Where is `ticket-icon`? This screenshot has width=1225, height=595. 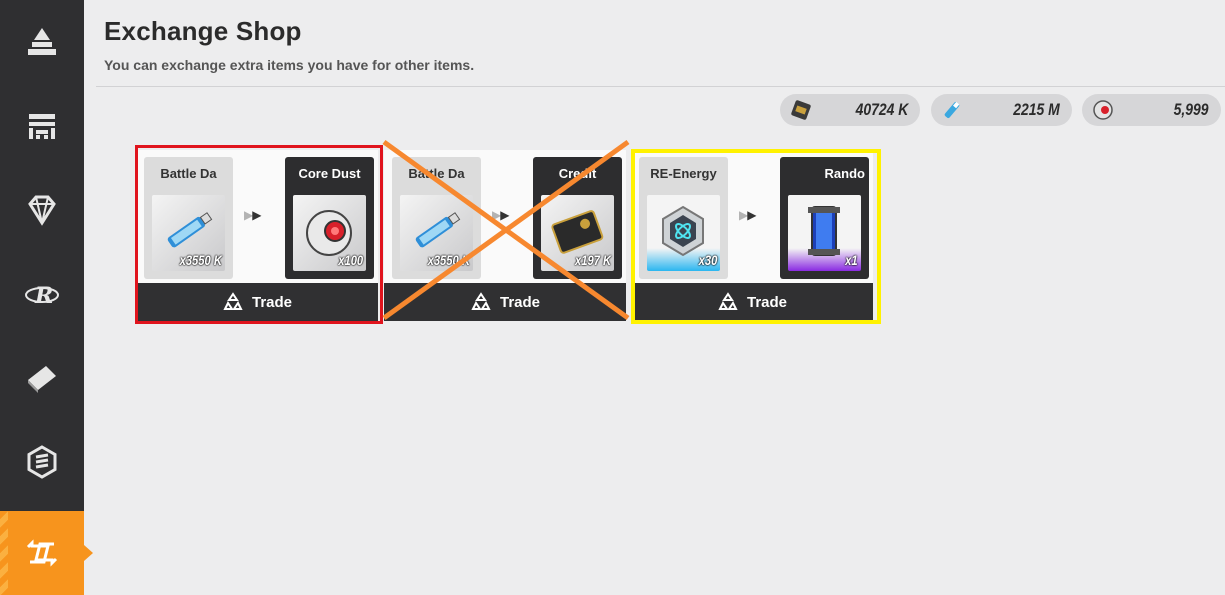
ticket-icon is located at coordinates (42, 379).